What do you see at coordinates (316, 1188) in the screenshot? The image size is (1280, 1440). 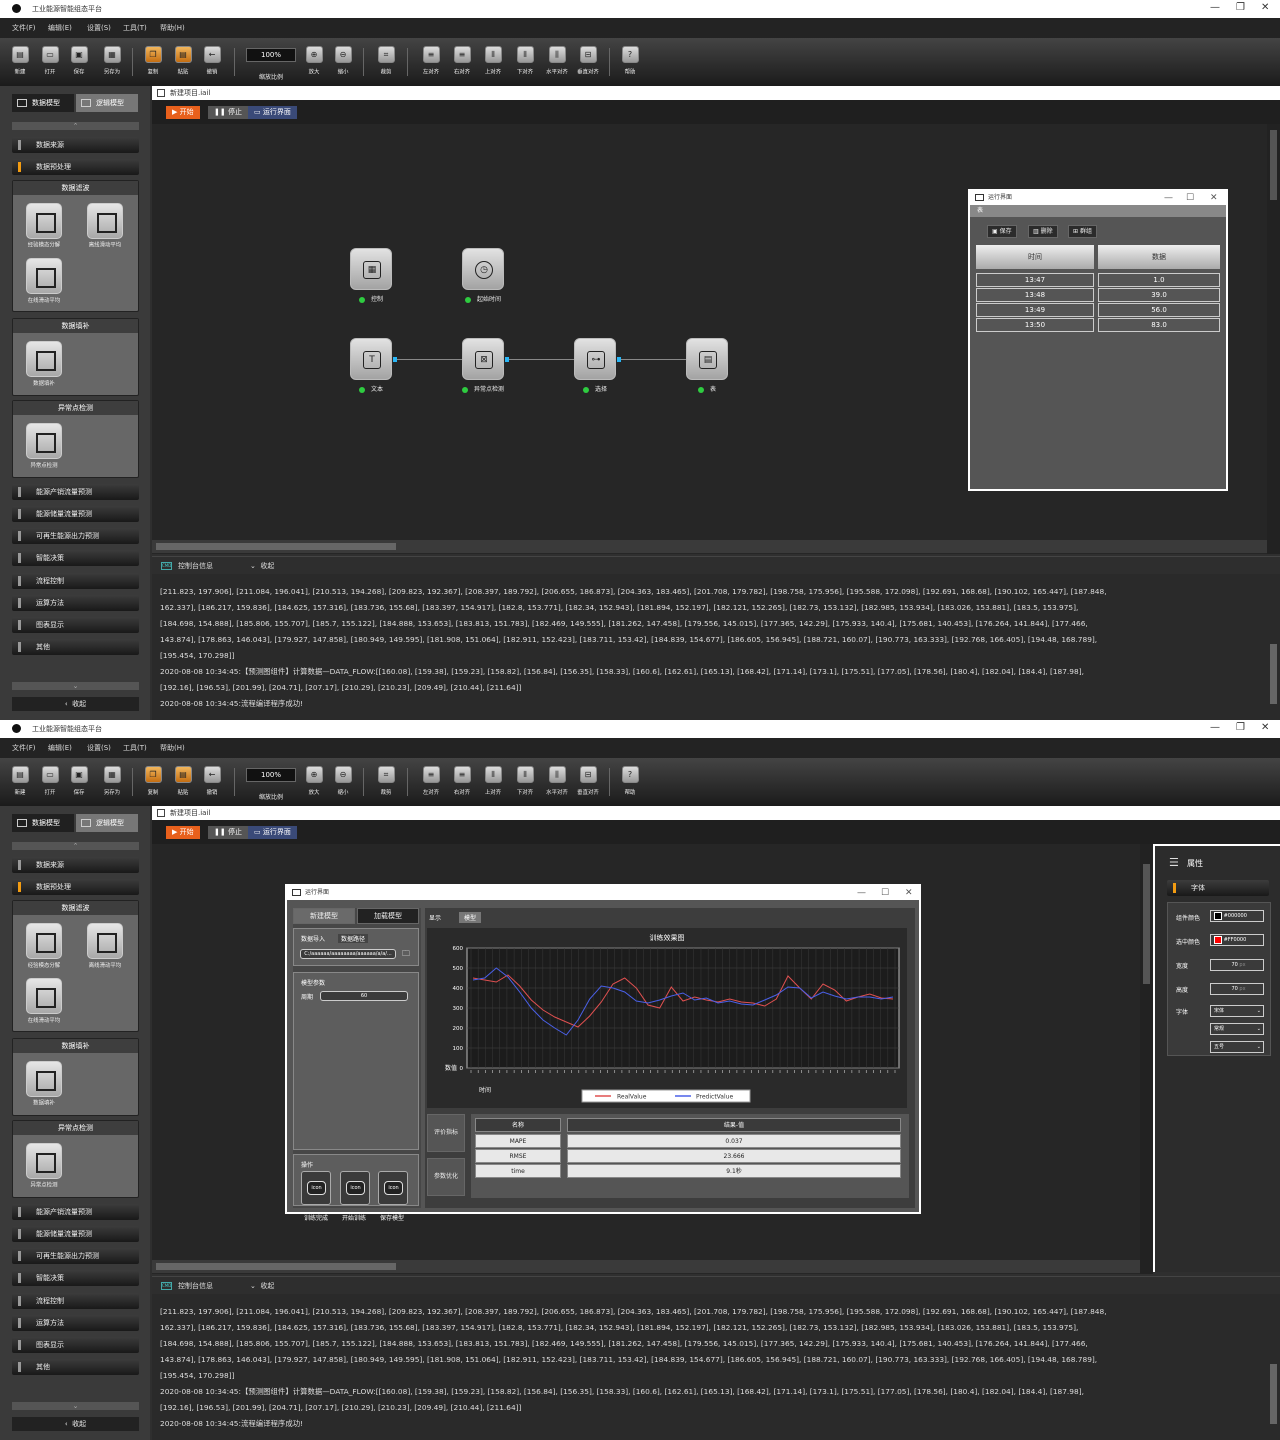 I see `train-done-button: icon` at bounding box center [316, 1188].